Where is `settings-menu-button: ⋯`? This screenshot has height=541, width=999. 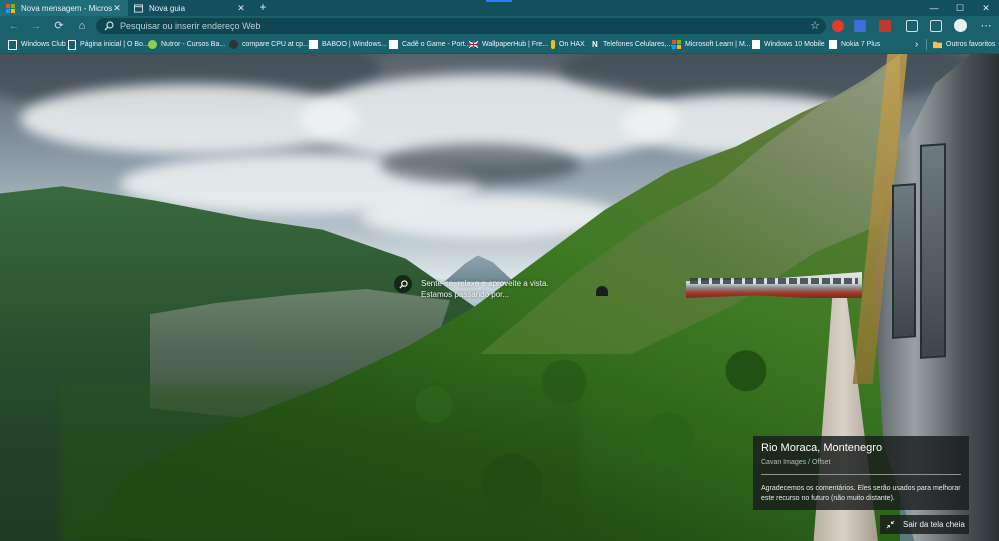
settings-menu-button: ⋯ is located at coordinates (986, 26).